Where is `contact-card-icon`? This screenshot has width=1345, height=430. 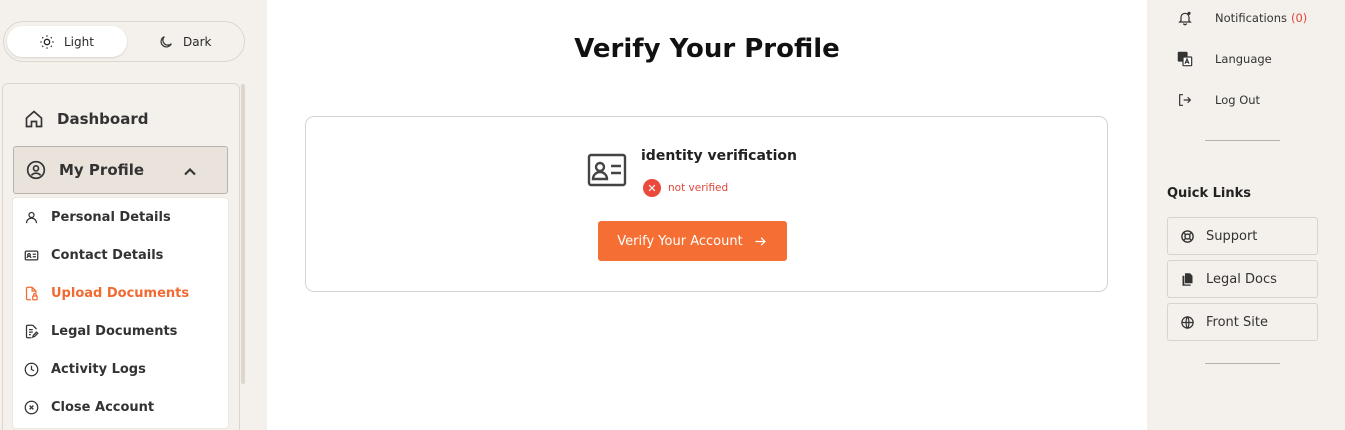
contact-card-icon is located at coordinates (31, 255).